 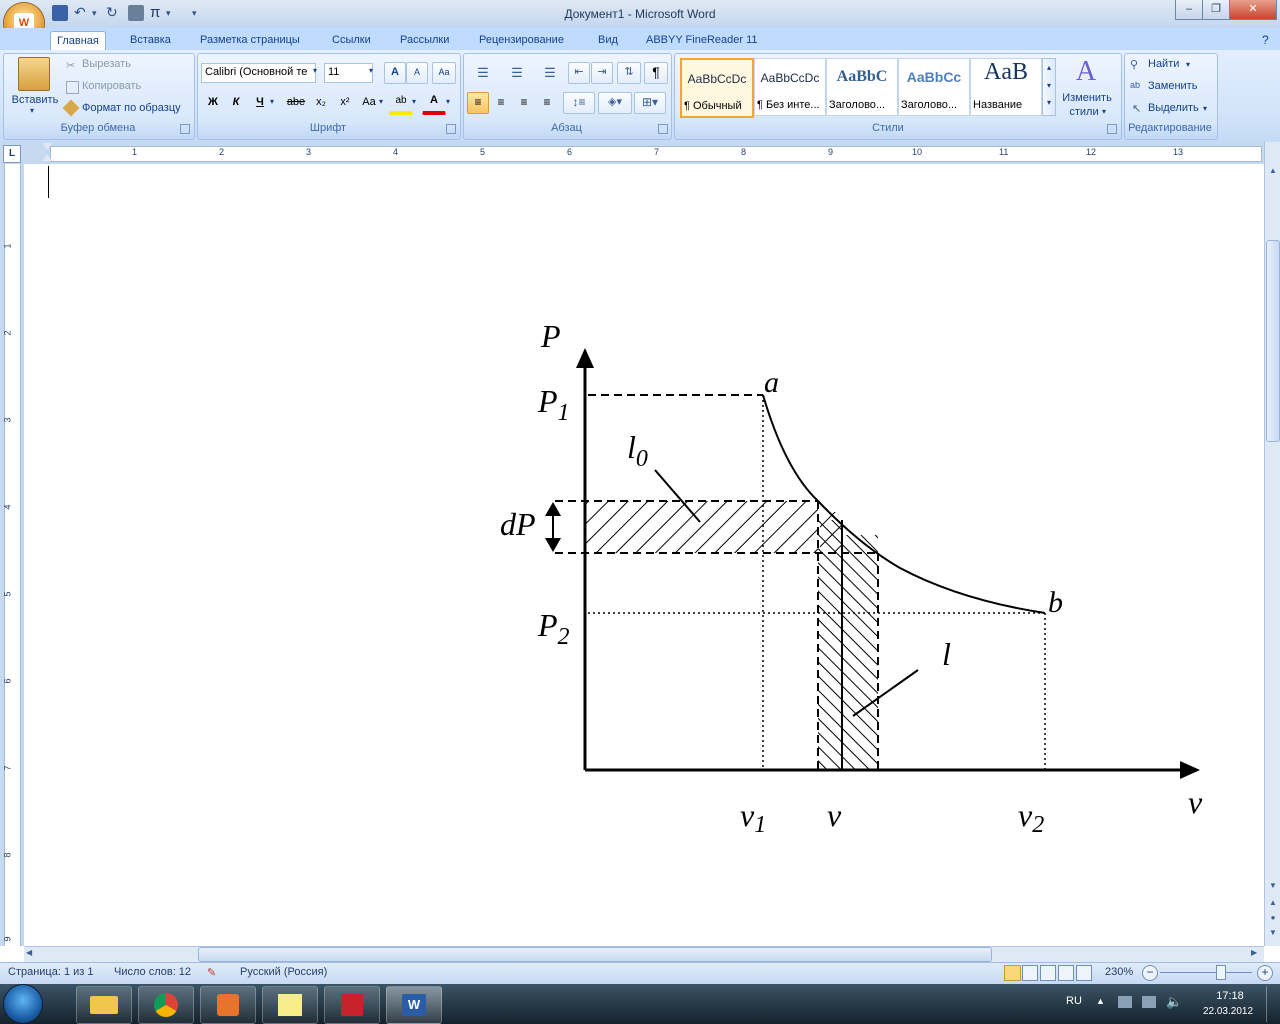 What do you see at coordinates (1273, 885) in the screenshot?
I see `scroll-down-icon: ▼` at bounding box center [1273, 885].